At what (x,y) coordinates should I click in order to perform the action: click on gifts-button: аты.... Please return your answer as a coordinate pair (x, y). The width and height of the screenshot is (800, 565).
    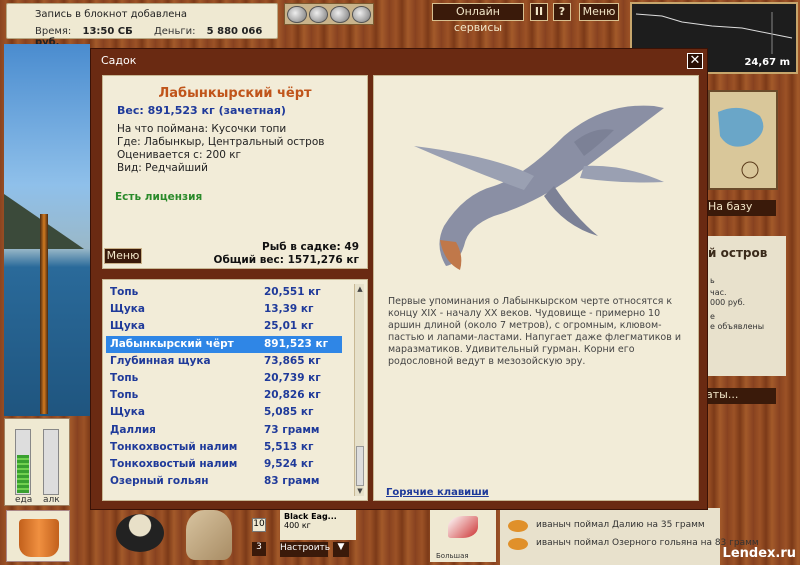
    Looking at the image, I should click on (741, 396).